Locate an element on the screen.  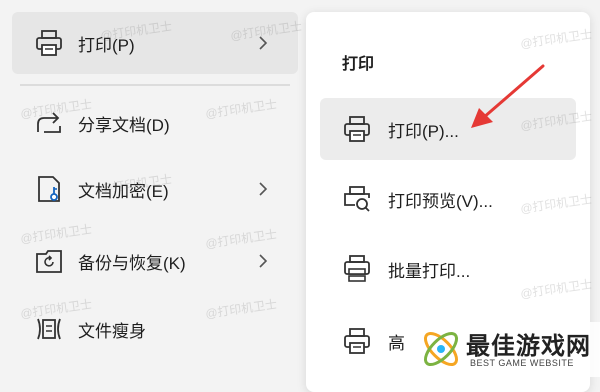
menu-item-label: 打印(P) is located at coordinates (106, 45).